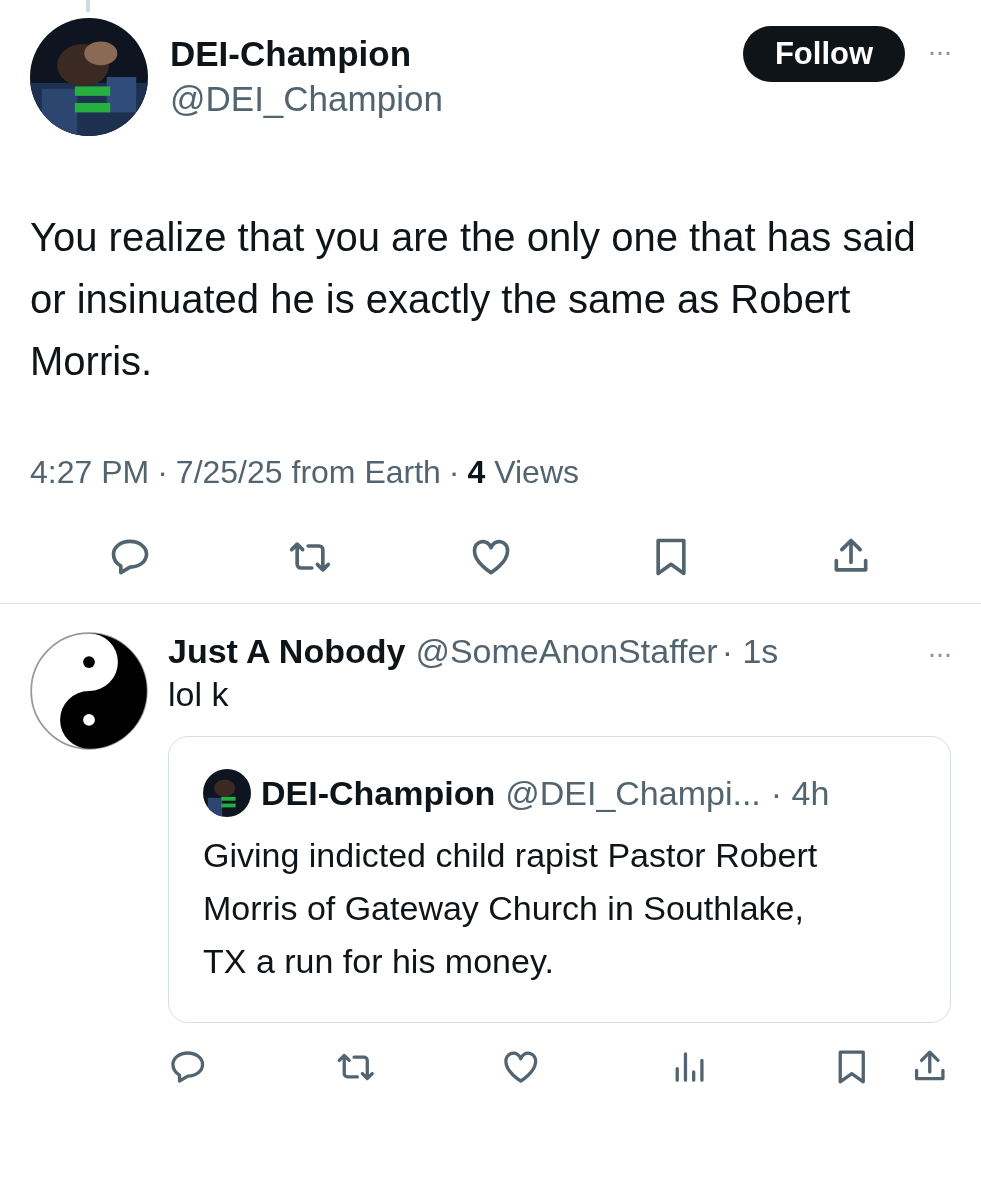  Describe the element at coordinates (523, 472) in the screenshot. I see `views-count: 4 Views` at that location.